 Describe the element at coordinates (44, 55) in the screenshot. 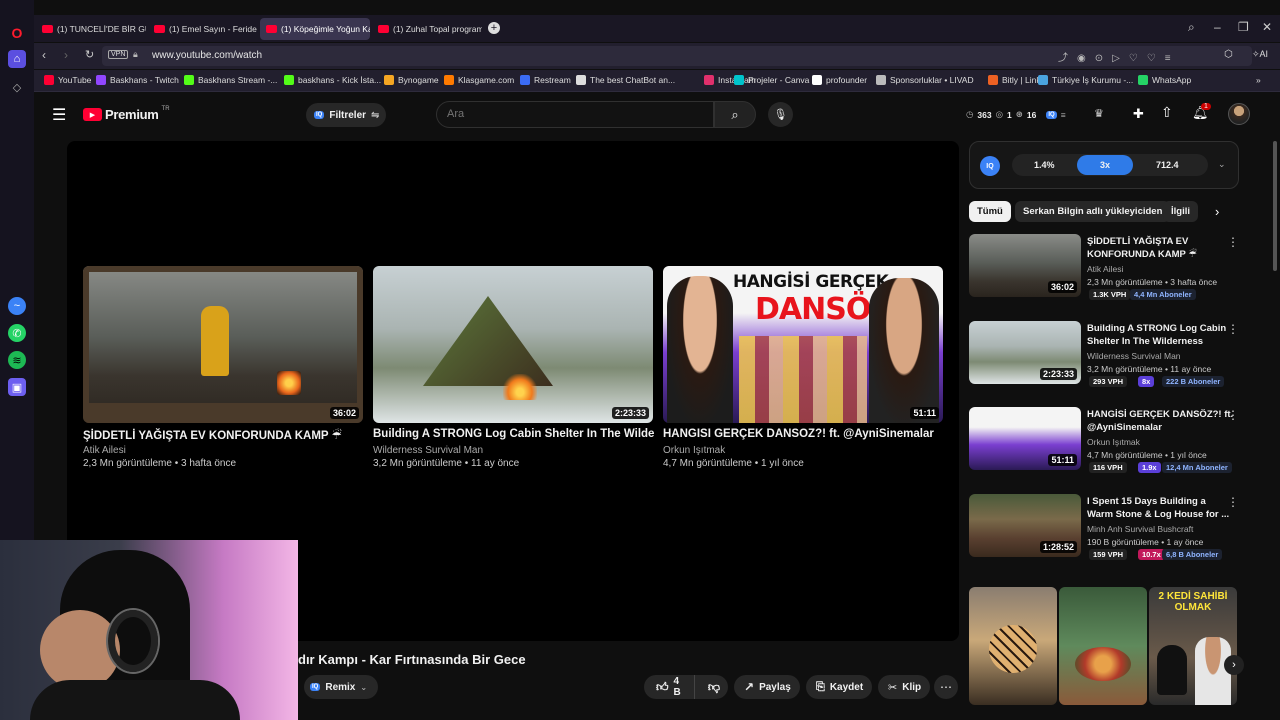

I see `back-icon: ‹` at that location.